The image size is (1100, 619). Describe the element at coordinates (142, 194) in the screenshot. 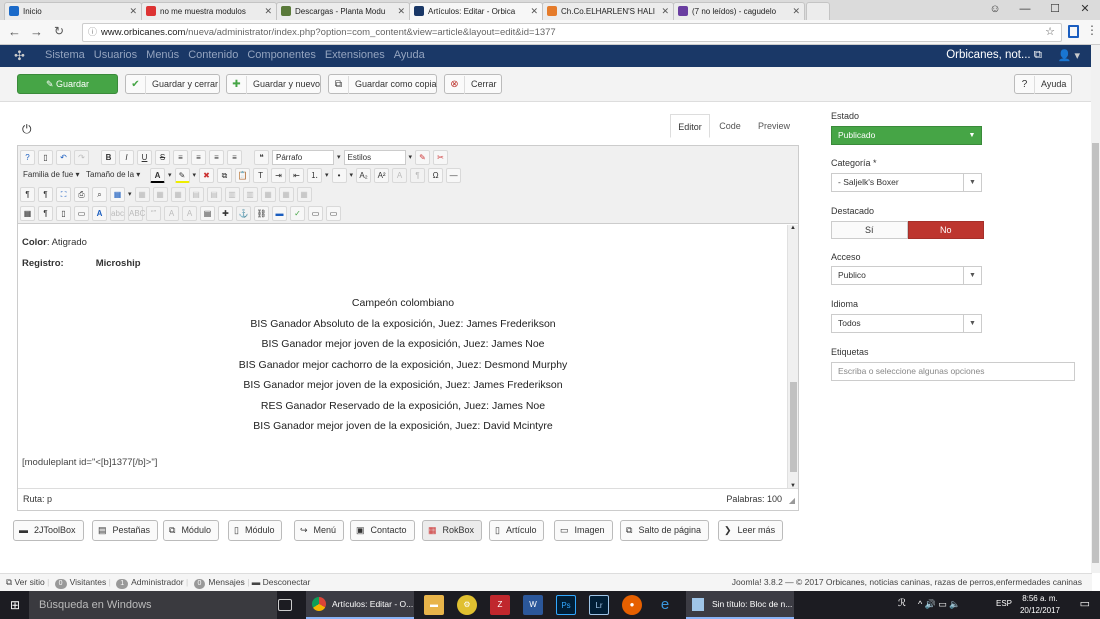

I see `table-props-icon: ▦` at that location.